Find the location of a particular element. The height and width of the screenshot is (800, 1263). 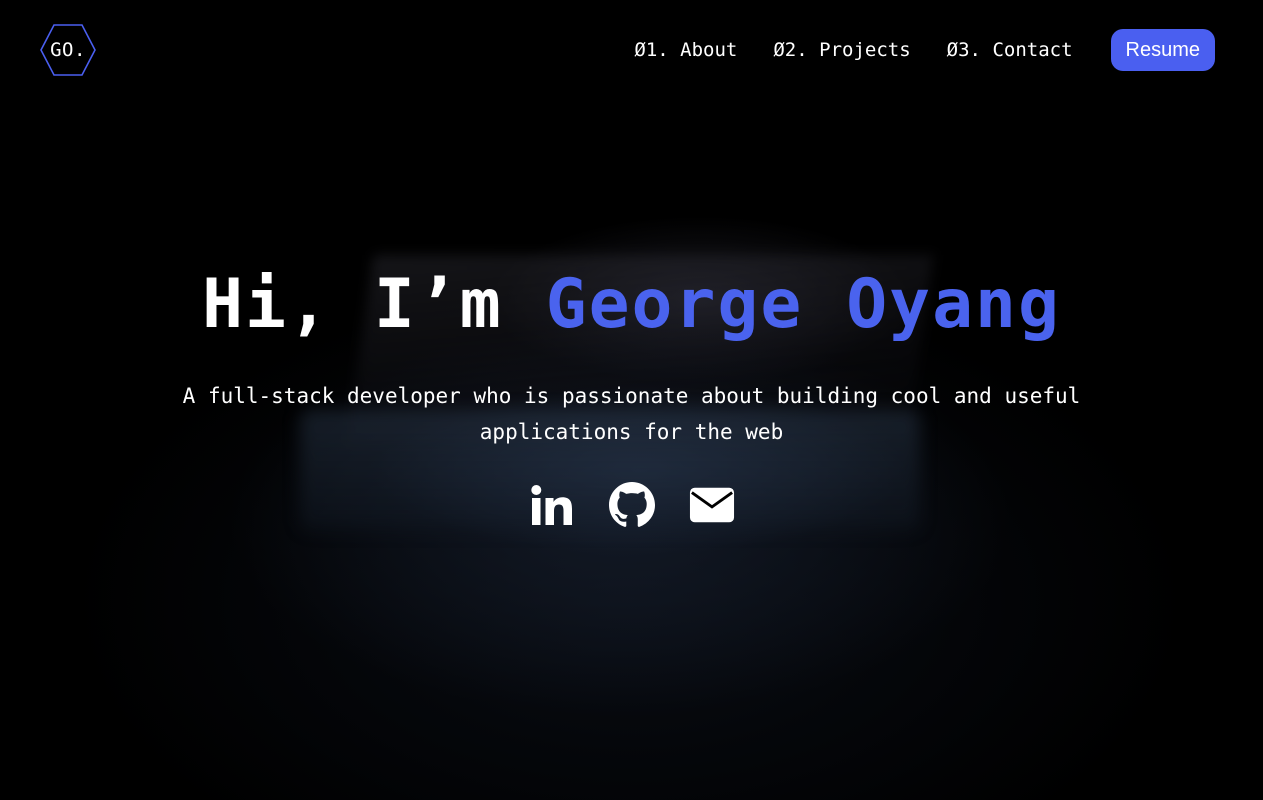

hero-title: Hi, I’m George Oyang is located at coordinates (631, 305).